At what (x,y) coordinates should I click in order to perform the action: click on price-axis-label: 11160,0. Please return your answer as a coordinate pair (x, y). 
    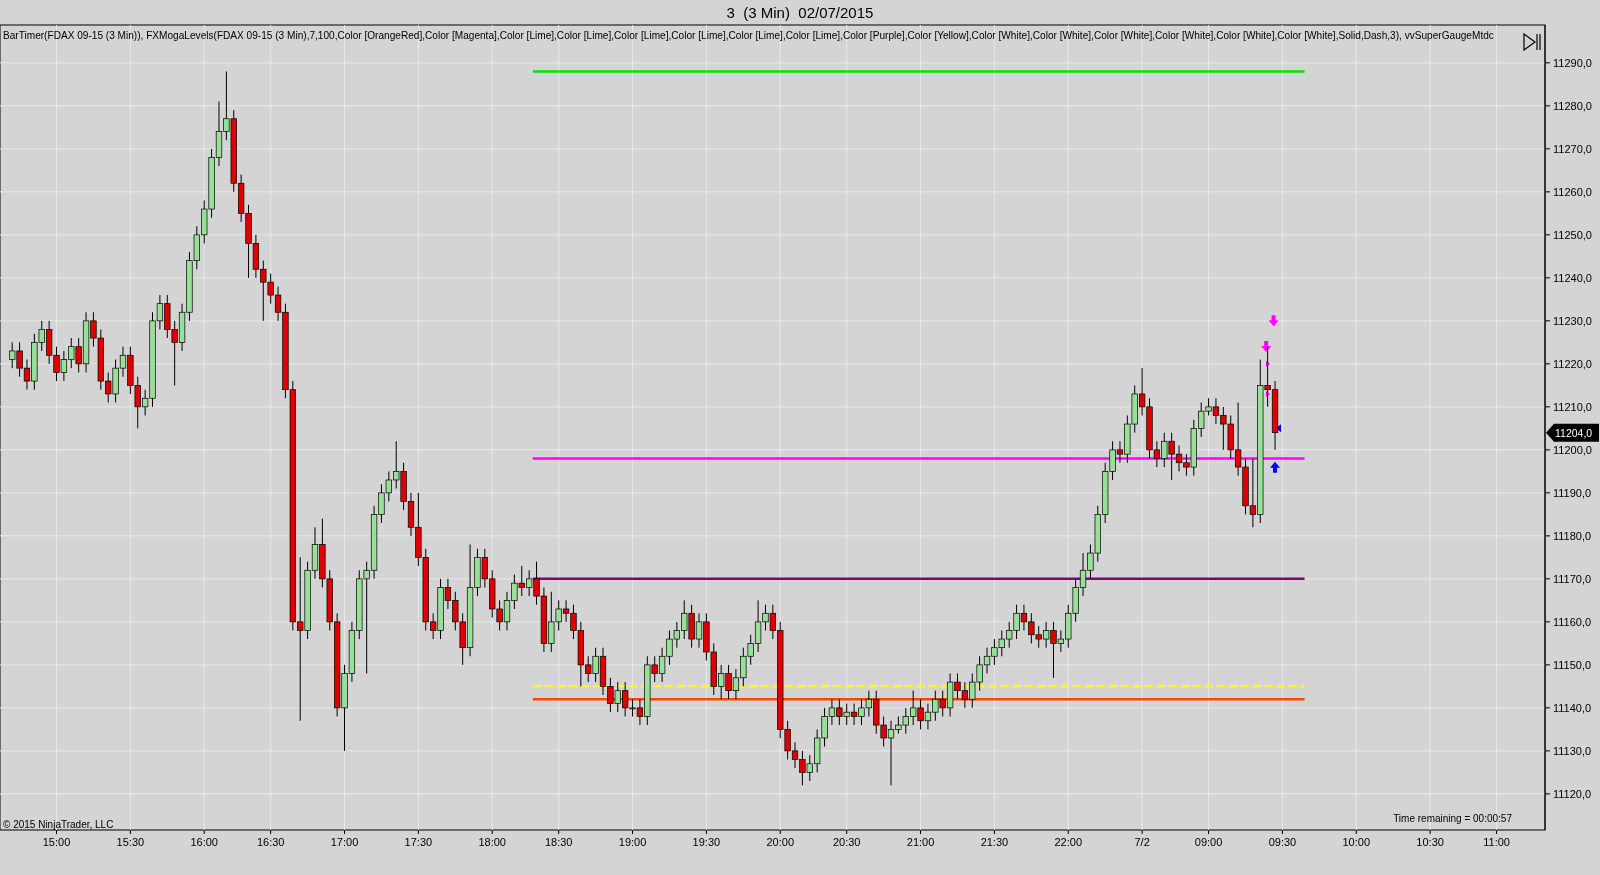
    Looking at the image, I should click on (1572, 621).